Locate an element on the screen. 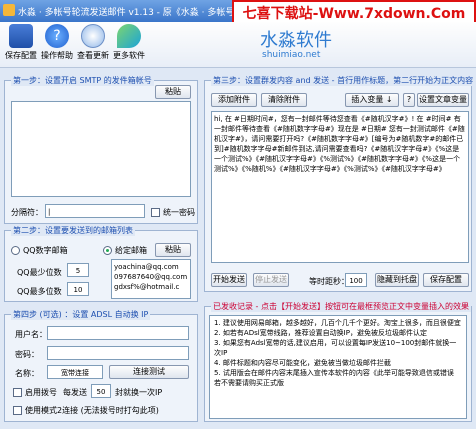  test-connection-button: 连接测试 is located at coordinates (149, 372).